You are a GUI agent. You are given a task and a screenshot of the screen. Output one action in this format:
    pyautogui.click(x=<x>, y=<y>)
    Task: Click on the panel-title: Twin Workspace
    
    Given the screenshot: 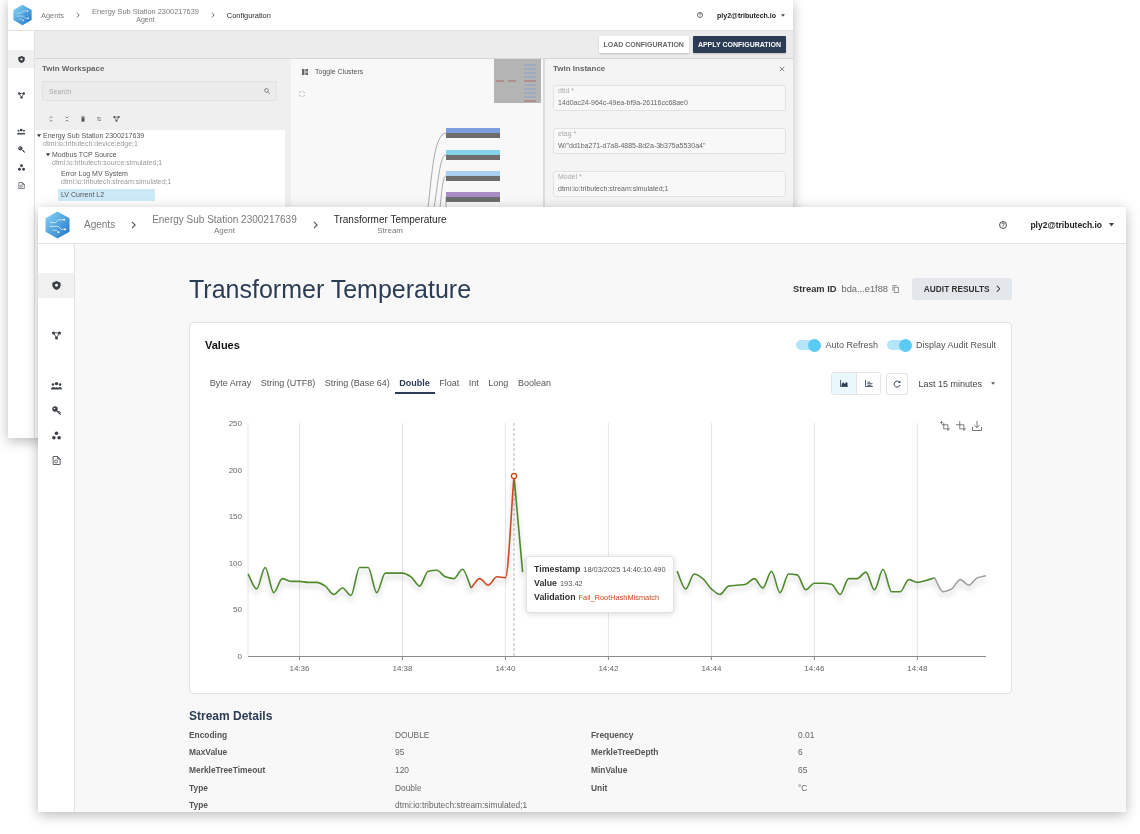 What is the action you would take?
    pyautogui.click(x=73, y=69)
    